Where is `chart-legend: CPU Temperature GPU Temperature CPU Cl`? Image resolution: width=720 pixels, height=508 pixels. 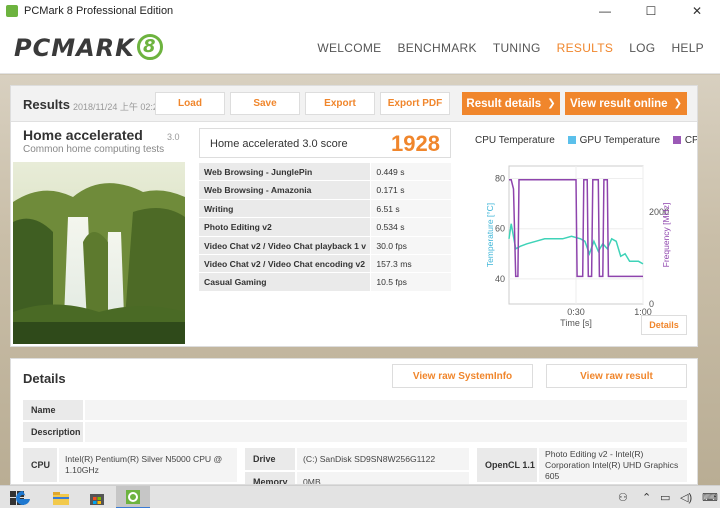
chart-legend: CPU Temperature GPU Temperature CPU Cl is located at coordinates (580, 142).